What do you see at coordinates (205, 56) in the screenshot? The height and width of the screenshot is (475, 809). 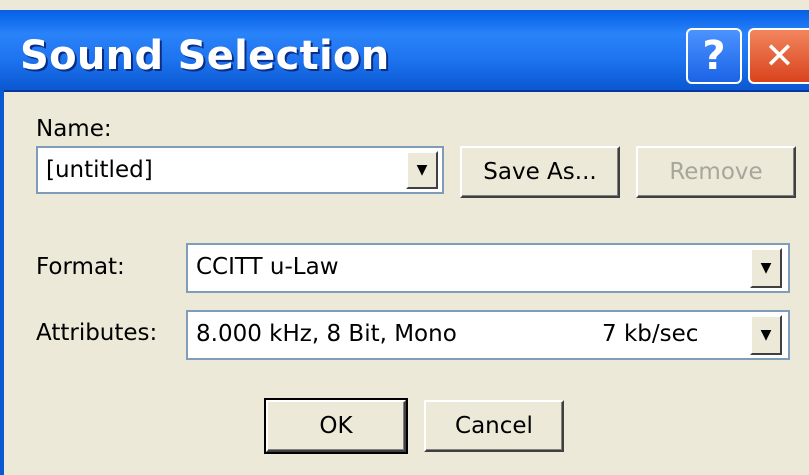 I see `dialog-title: Sound Selection` at bounding box center [205, 56].